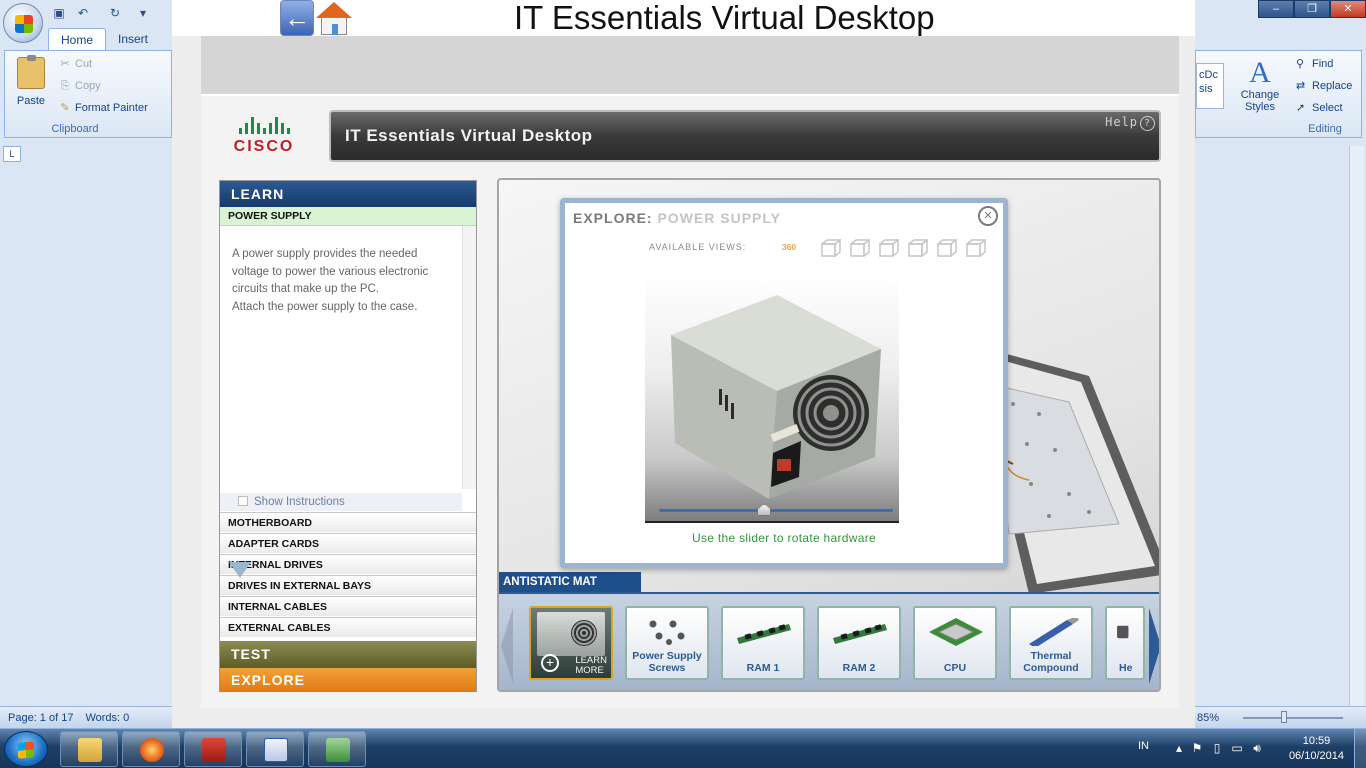  What do you see at coordinates (83, 13) in the screenshot?
I see `undo-icon: ↶` at bounding box center [83, 13].